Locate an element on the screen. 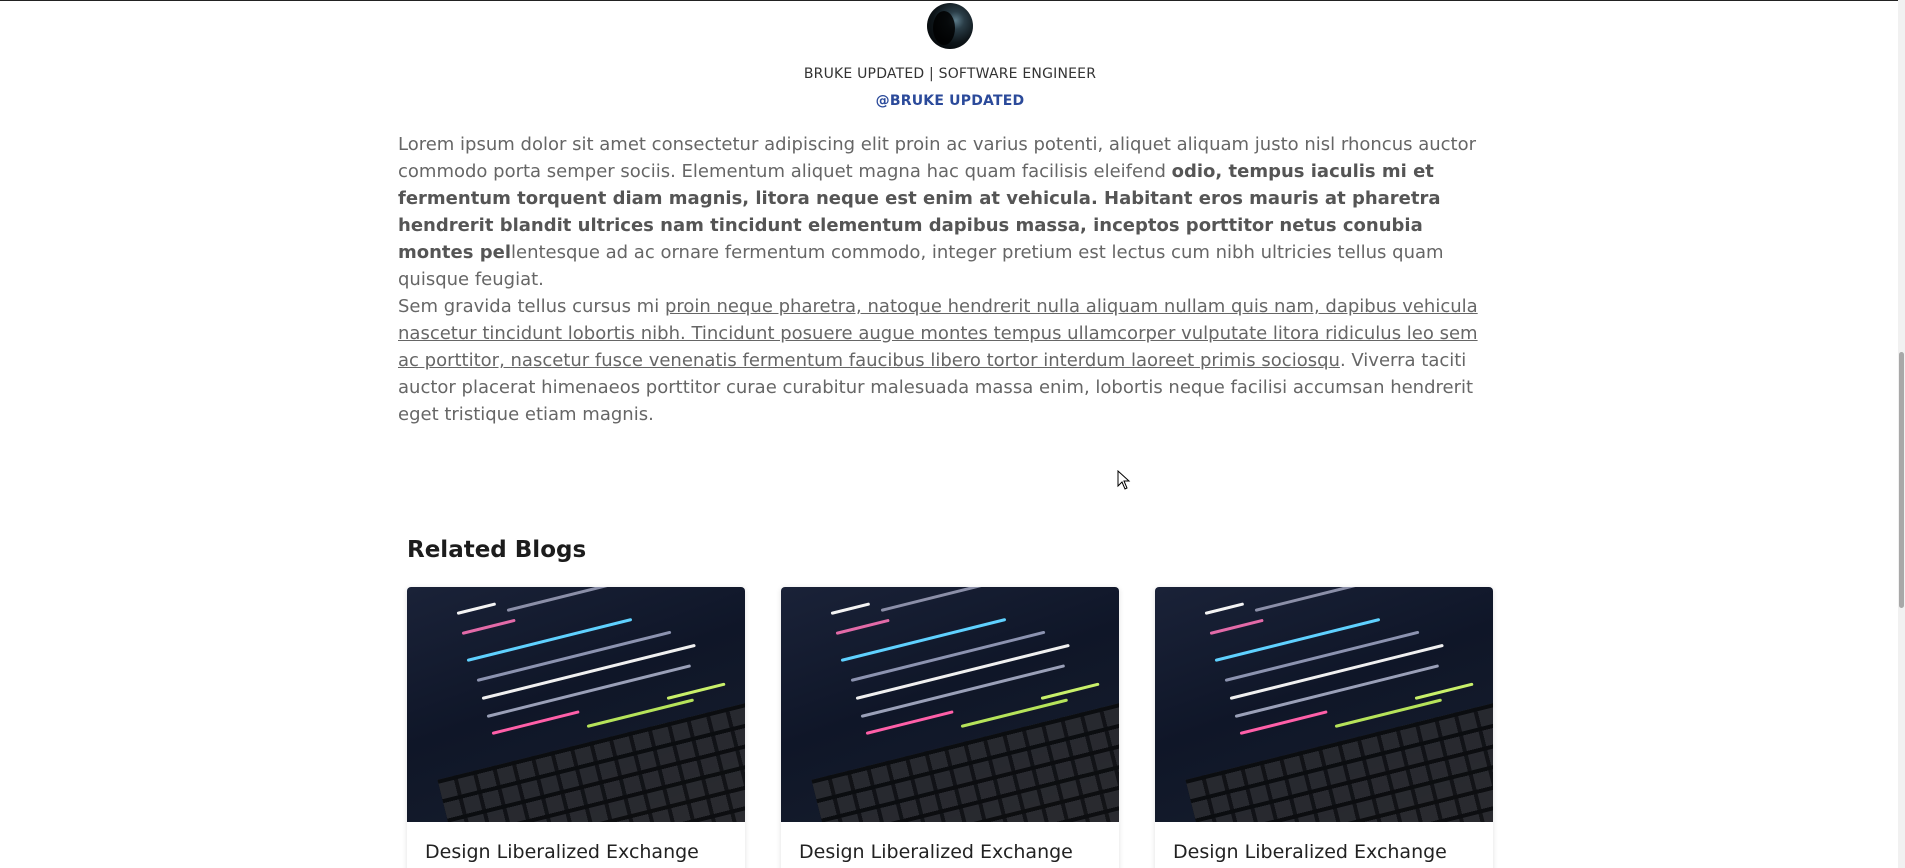 This screenshot has width=1905, height=868. author-avatar is located at coordinates (950, 26).